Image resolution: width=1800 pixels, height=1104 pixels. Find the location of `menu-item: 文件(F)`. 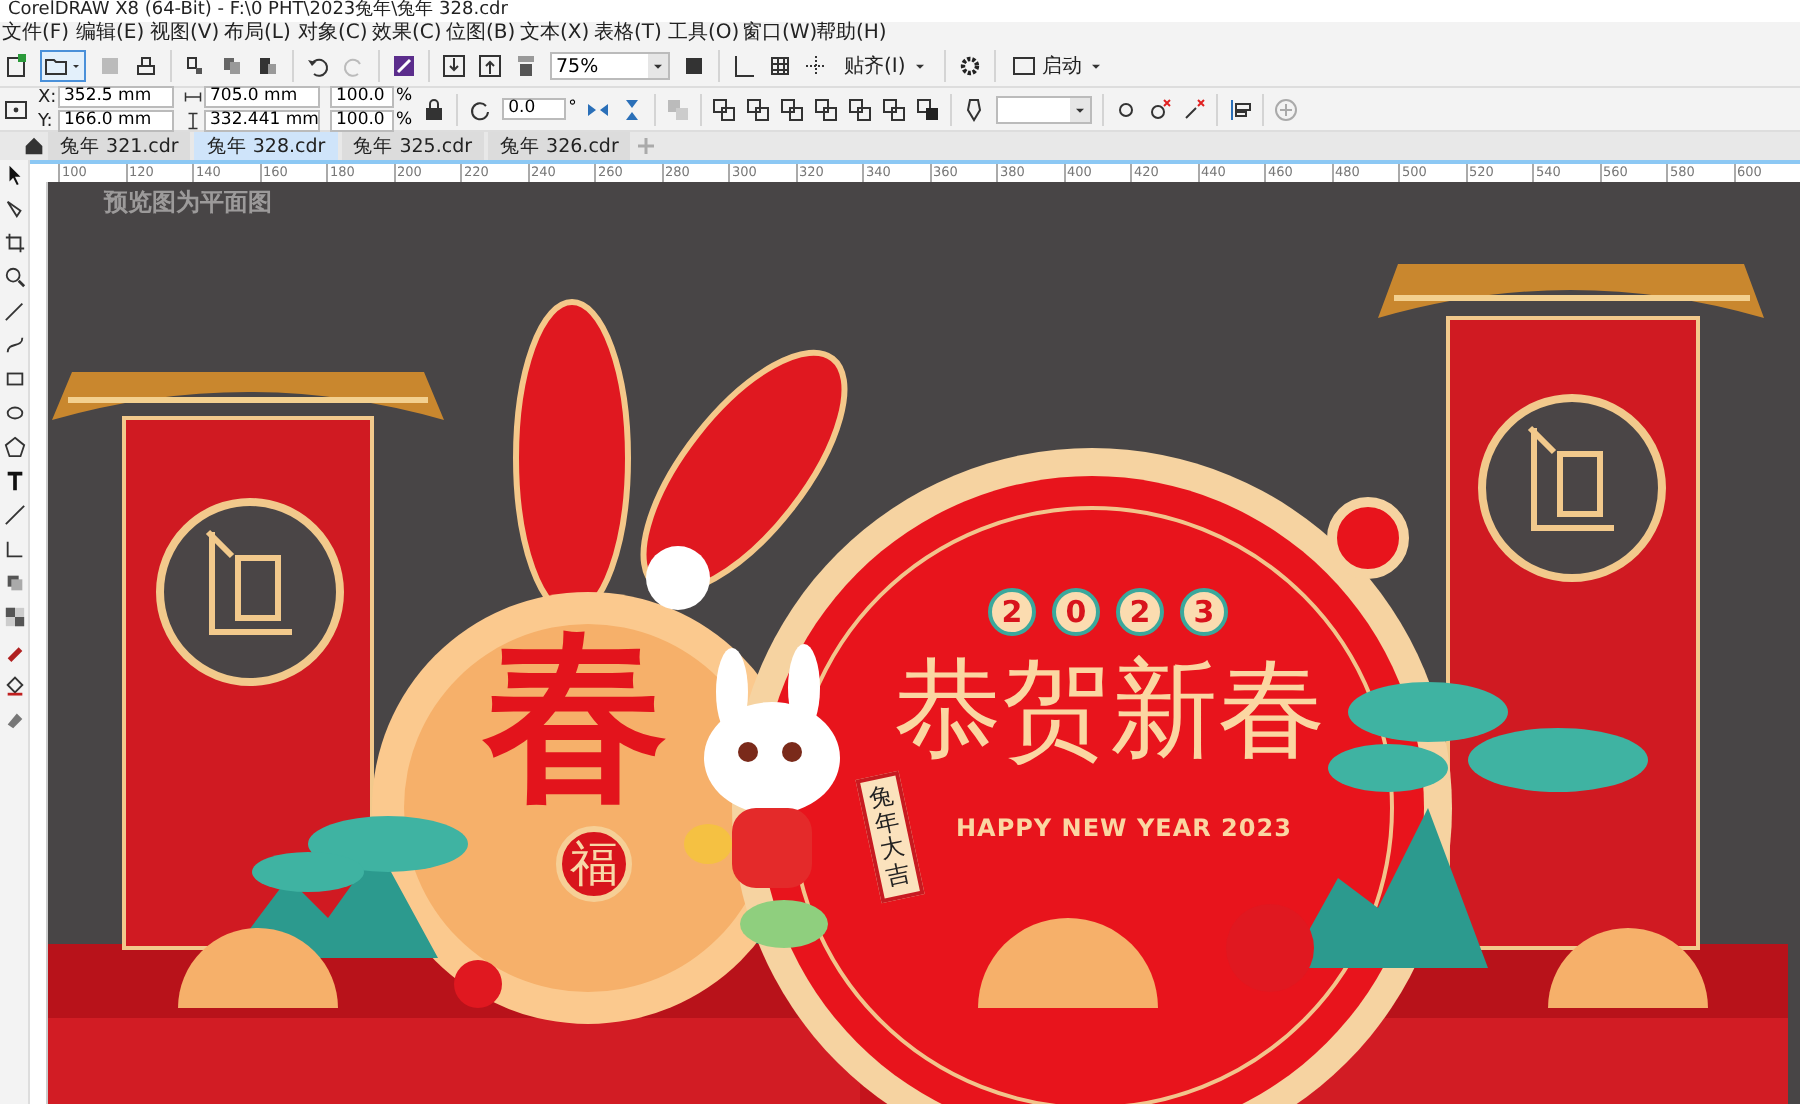

menu-item: 文件(F) is located at coordinates (37, 34).